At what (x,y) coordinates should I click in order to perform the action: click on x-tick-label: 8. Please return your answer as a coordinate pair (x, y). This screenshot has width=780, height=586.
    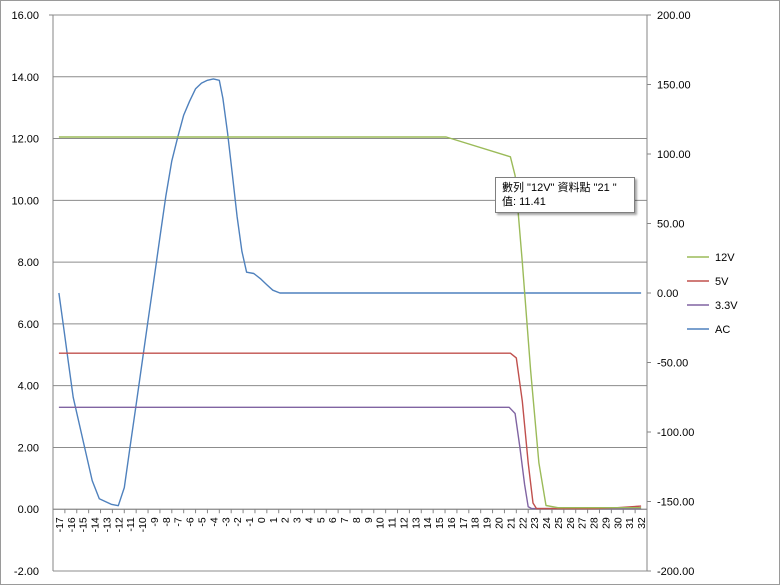
    Looking at the image, I should click on (357, 520).